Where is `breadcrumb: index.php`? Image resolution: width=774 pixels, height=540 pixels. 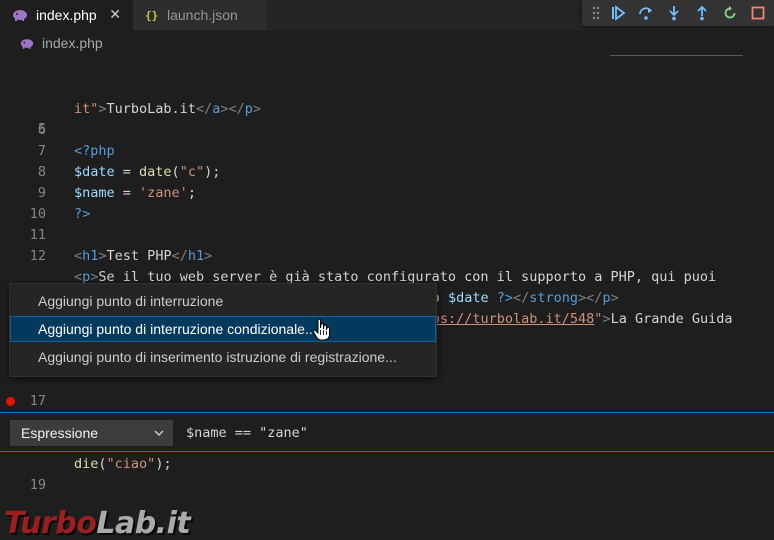 breadcrumb: index.php is located at coordinates (387, 43).